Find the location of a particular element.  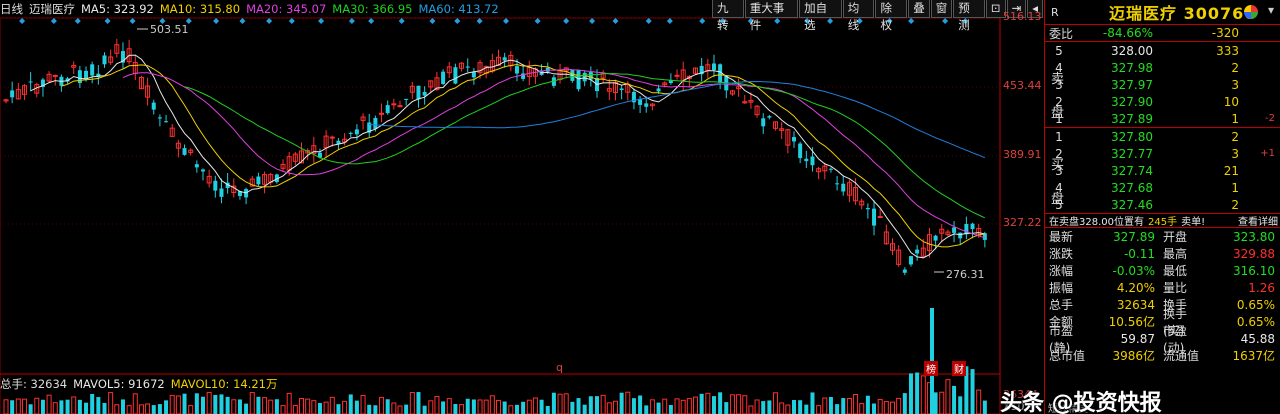

add-watchlist-button: 加自选 is located at coordinates (820, 16).